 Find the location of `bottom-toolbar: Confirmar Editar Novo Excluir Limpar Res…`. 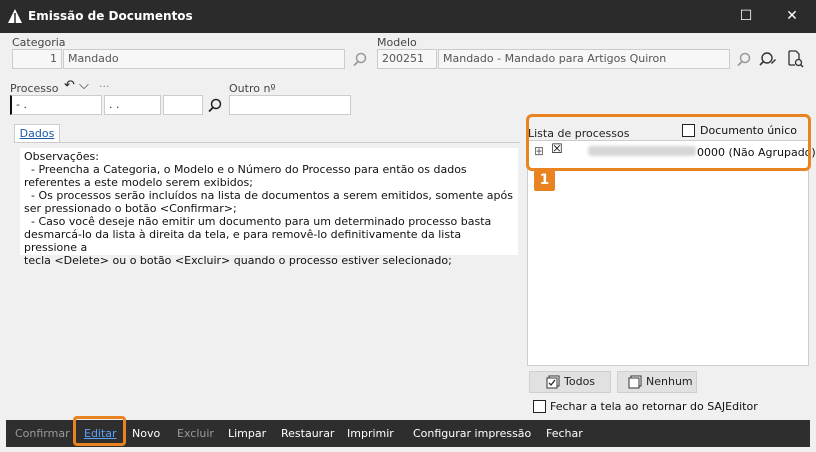

bottom-toolbar: Confirmar Editar Novo Excluir Limpar Res… is located at coordinates (408, 433).